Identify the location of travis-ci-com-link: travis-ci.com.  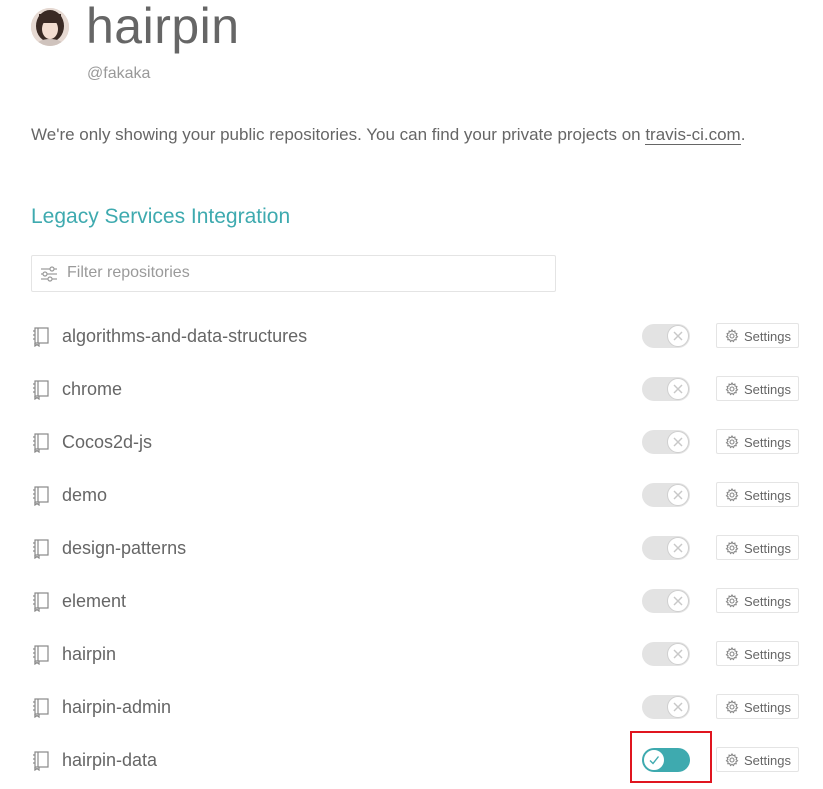
(693, 135).